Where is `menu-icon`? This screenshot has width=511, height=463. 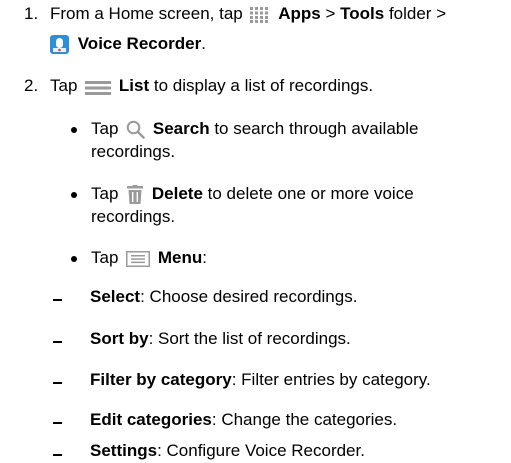 menu-icon is located at coordinates (138, 258).